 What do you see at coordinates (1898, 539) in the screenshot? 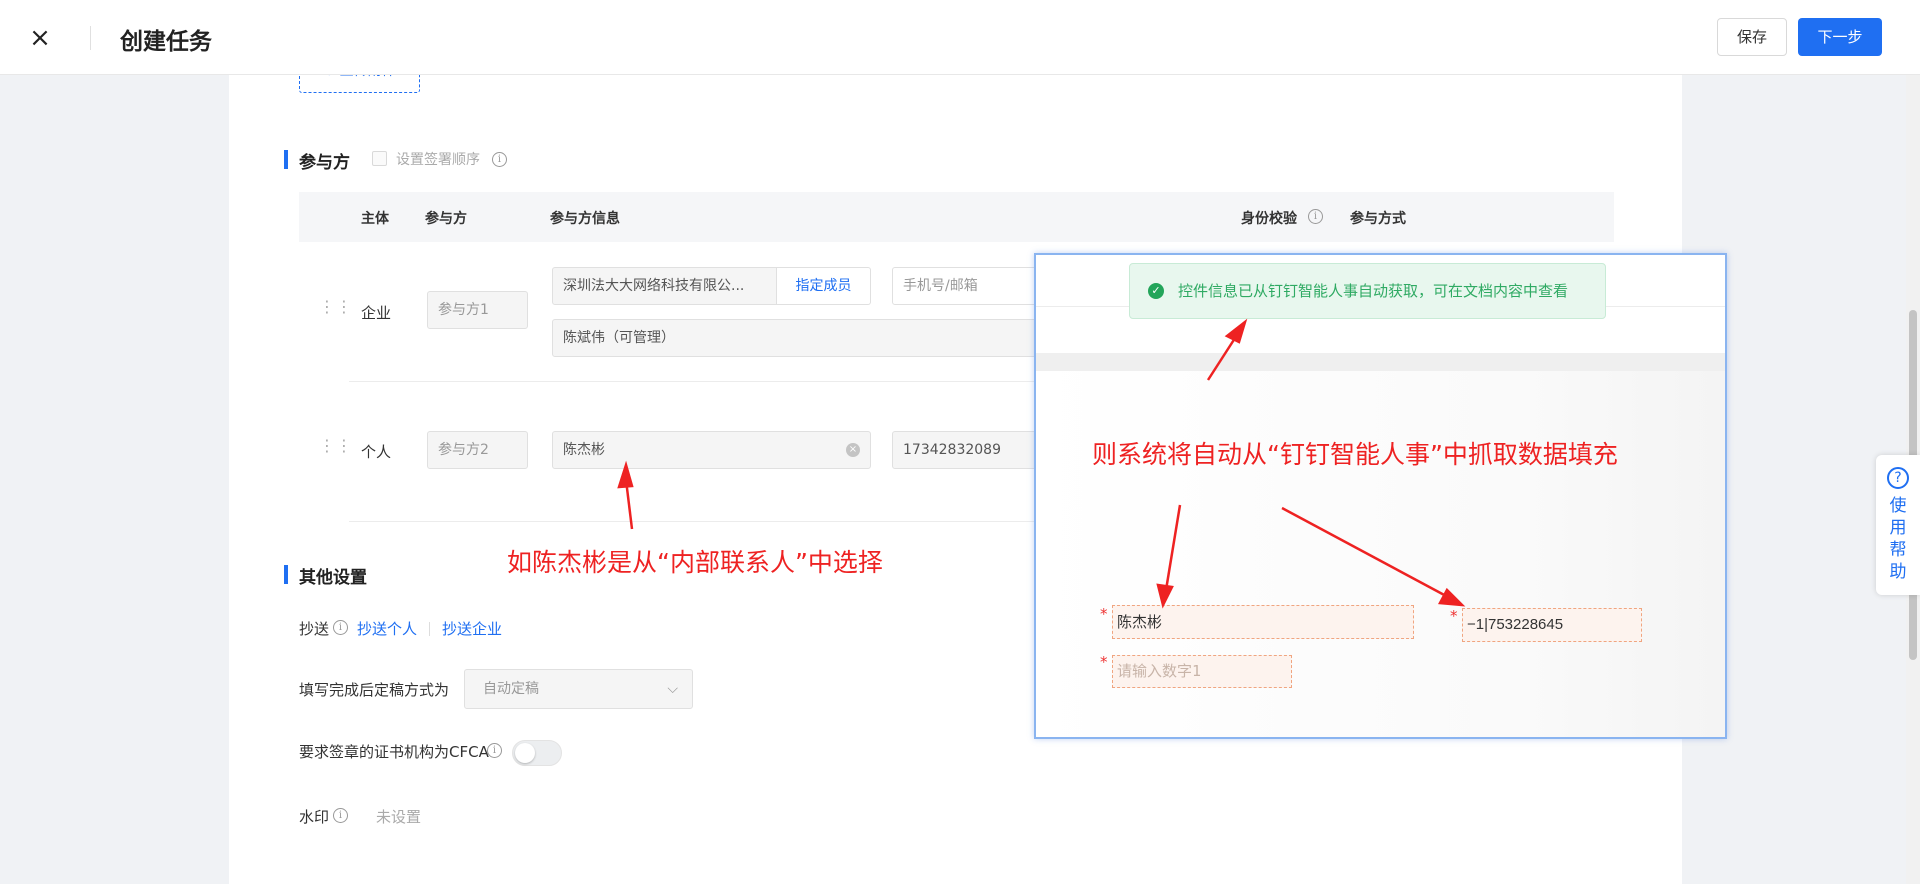
I see `help-label: 使用帮助` at bounding box center [1898, 539].